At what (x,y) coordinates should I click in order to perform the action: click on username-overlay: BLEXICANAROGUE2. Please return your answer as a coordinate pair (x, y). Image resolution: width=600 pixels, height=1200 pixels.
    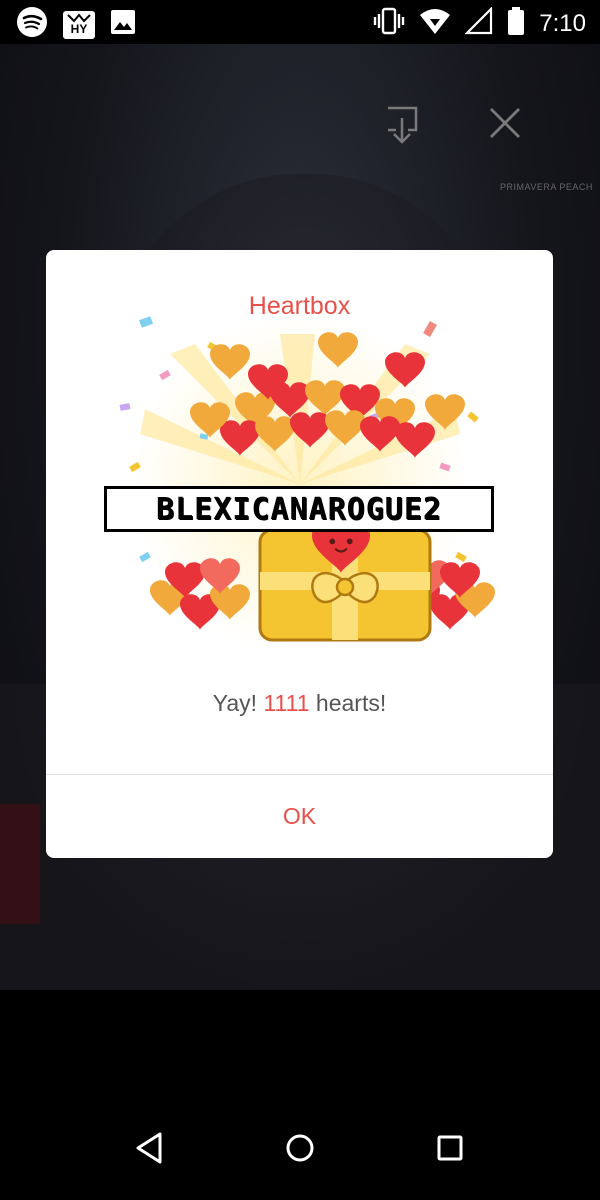
    Looking at the image, I should click on (299, 509).